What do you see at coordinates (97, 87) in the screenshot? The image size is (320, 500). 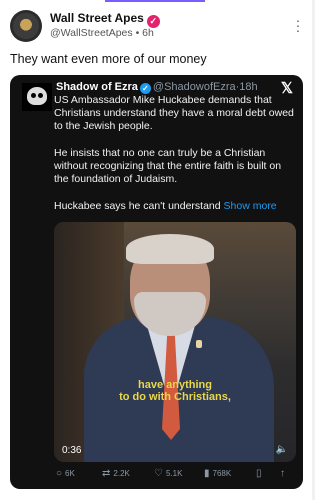 I see `quoted-author-name: Shadow of Ezra` at bounding box center [97, 87].